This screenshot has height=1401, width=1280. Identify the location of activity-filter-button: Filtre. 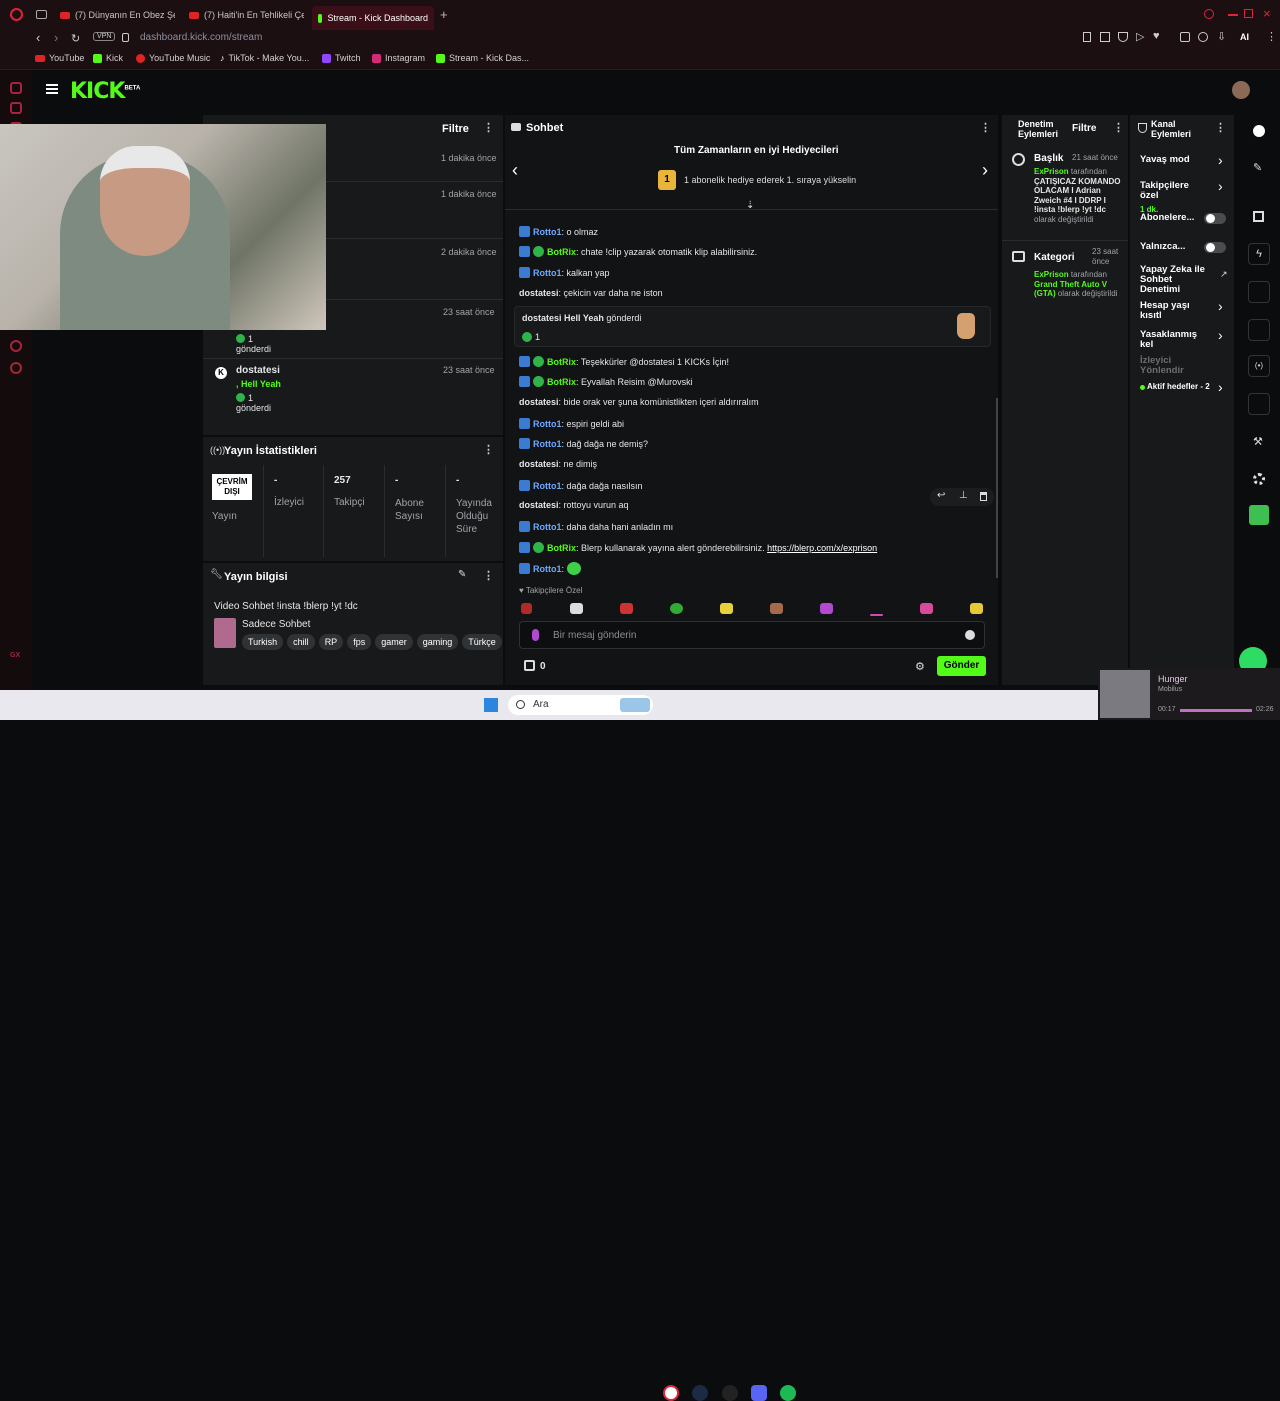
(455, 129).